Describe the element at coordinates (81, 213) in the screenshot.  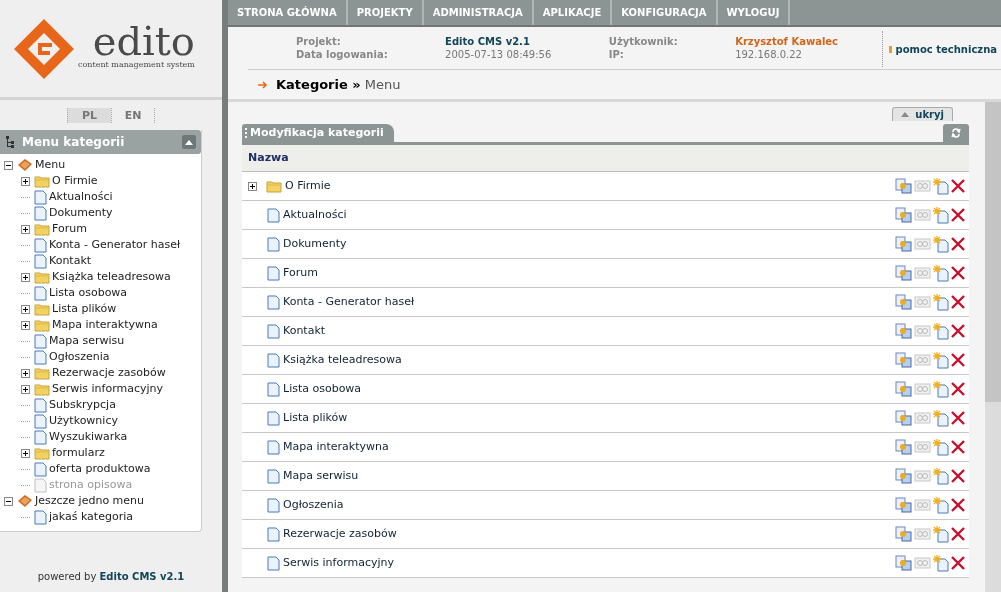
I see `tree-item: Dokumenty` at that location.